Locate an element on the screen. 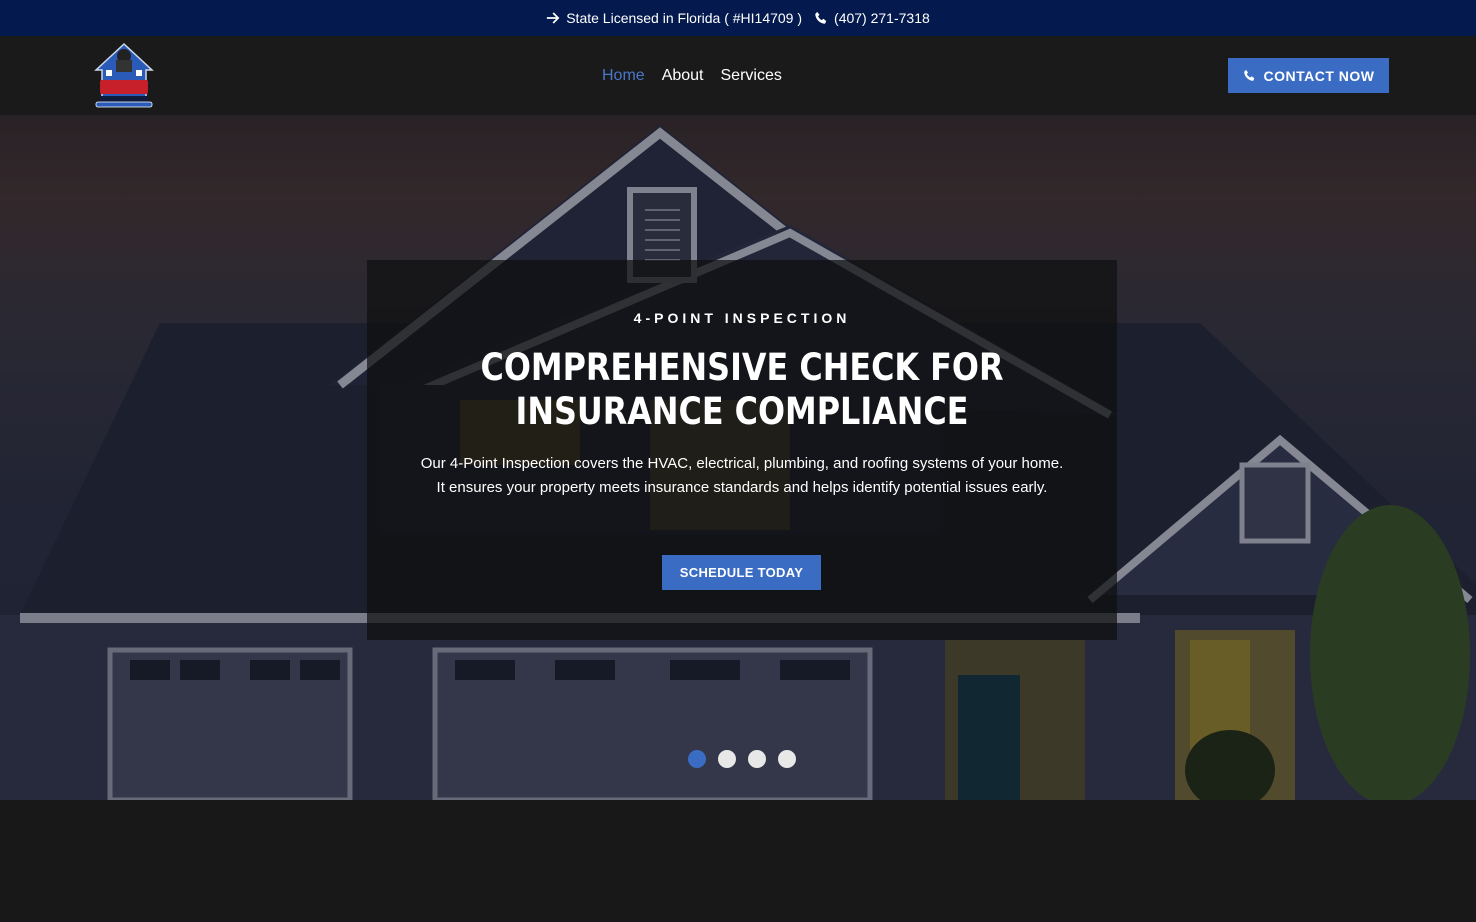 The height and width of the screenshot is (922, 1476). slider-pagination is located at coordinates (742, 759).